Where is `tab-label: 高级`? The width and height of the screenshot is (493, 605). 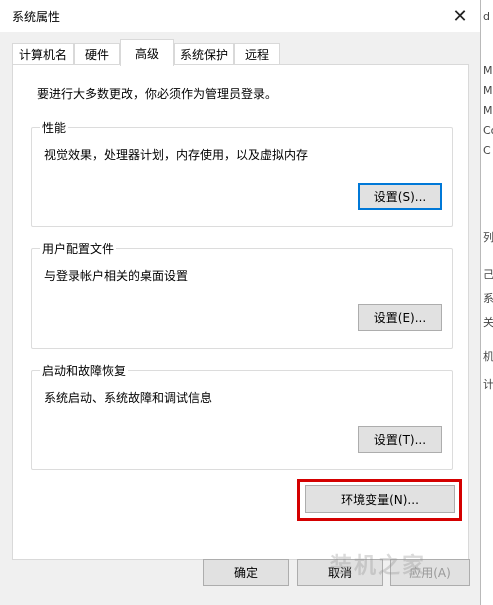 tab-label: 高级 is located at coordinates (146, 53).